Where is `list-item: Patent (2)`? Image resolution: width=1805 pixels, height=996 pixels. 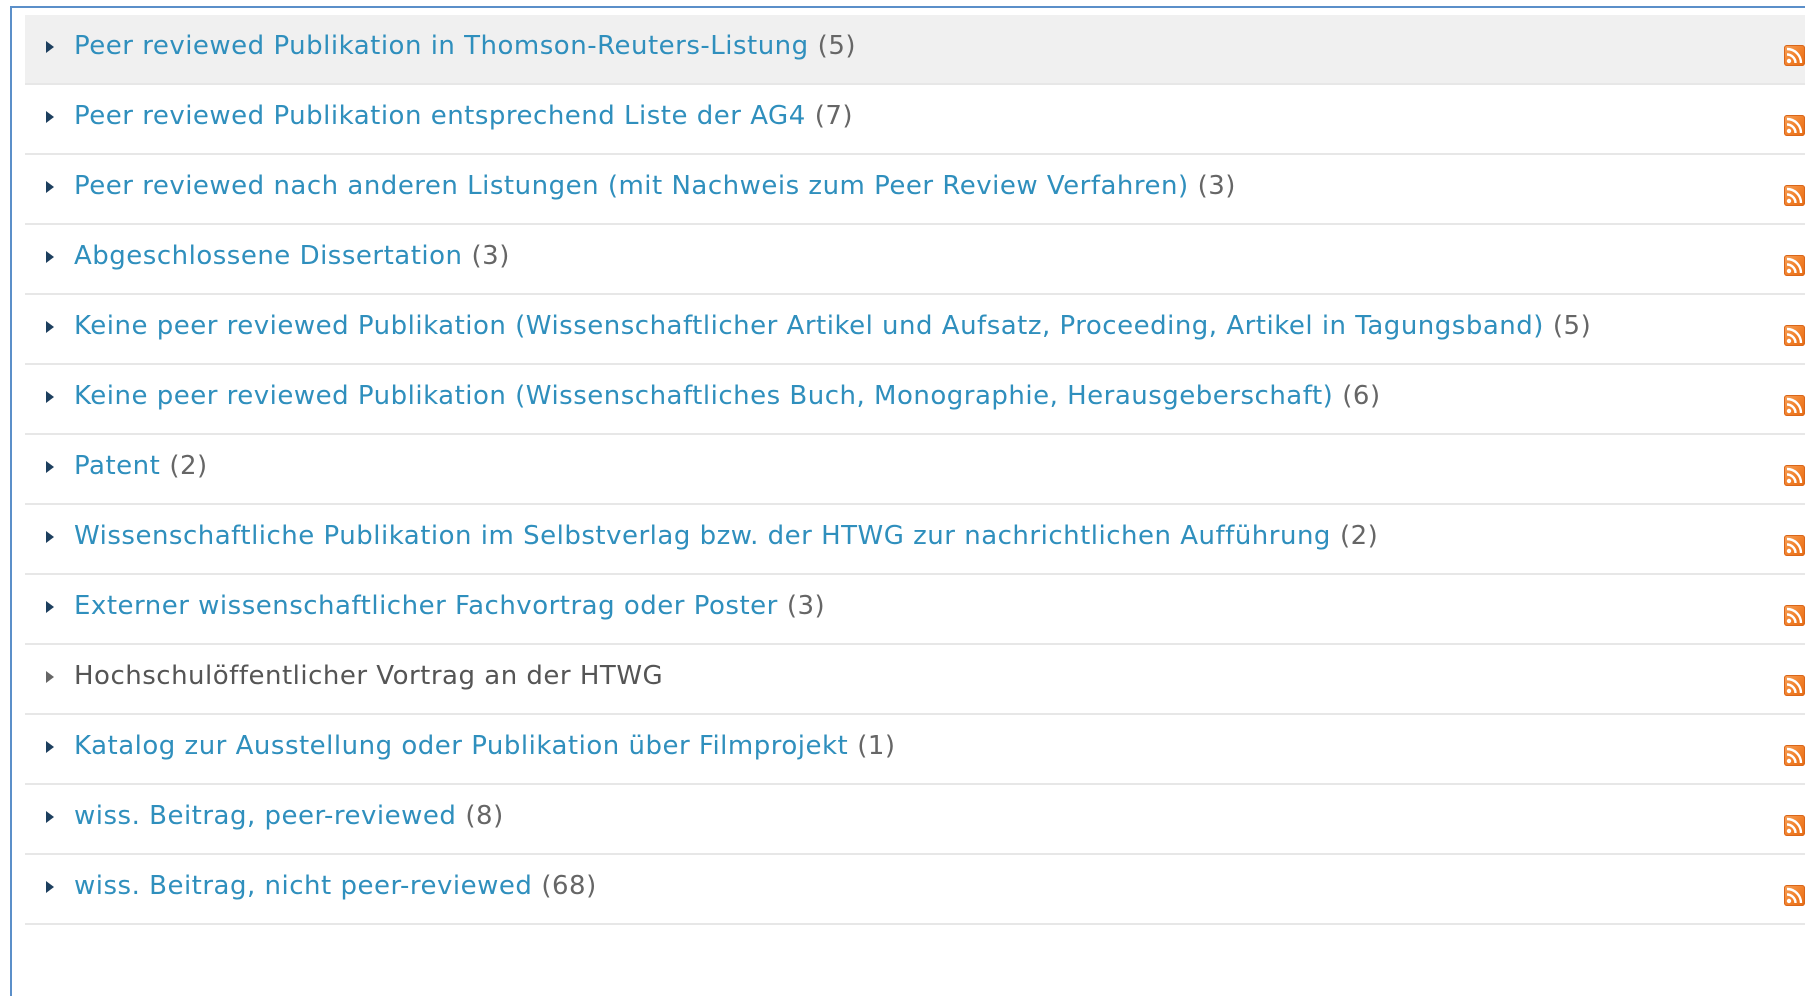
list-item: Patent (2) is located at coordinates (915, 470).